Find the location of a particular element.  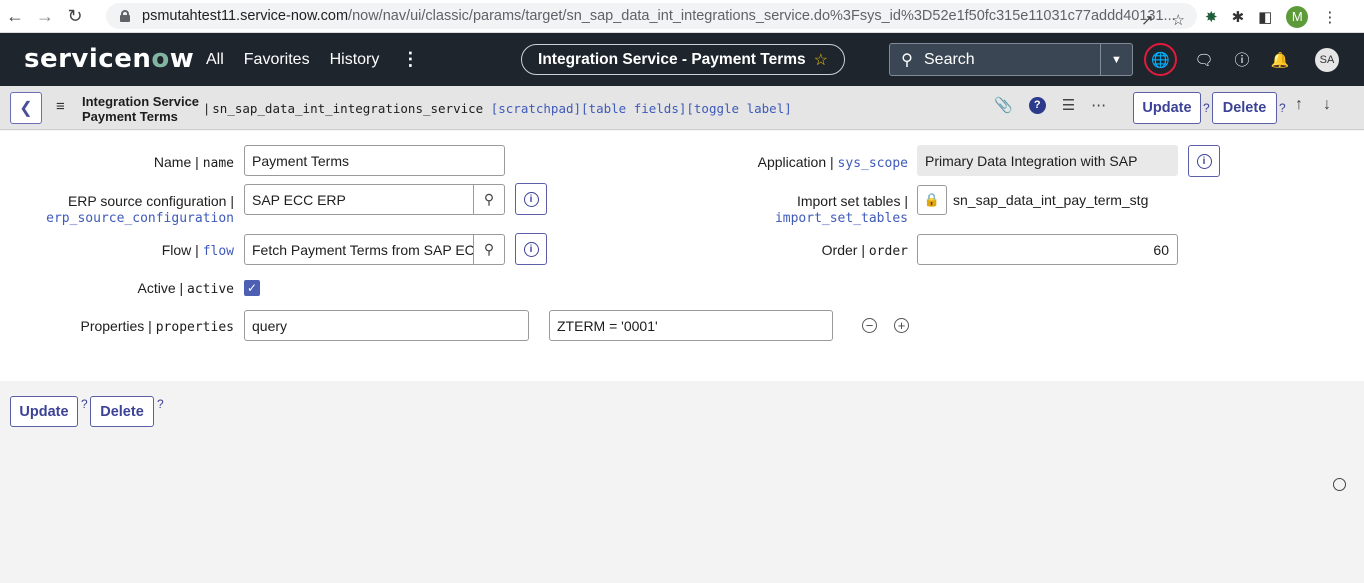

forward-arrow-icon: → is located at coordinates (45, 16).